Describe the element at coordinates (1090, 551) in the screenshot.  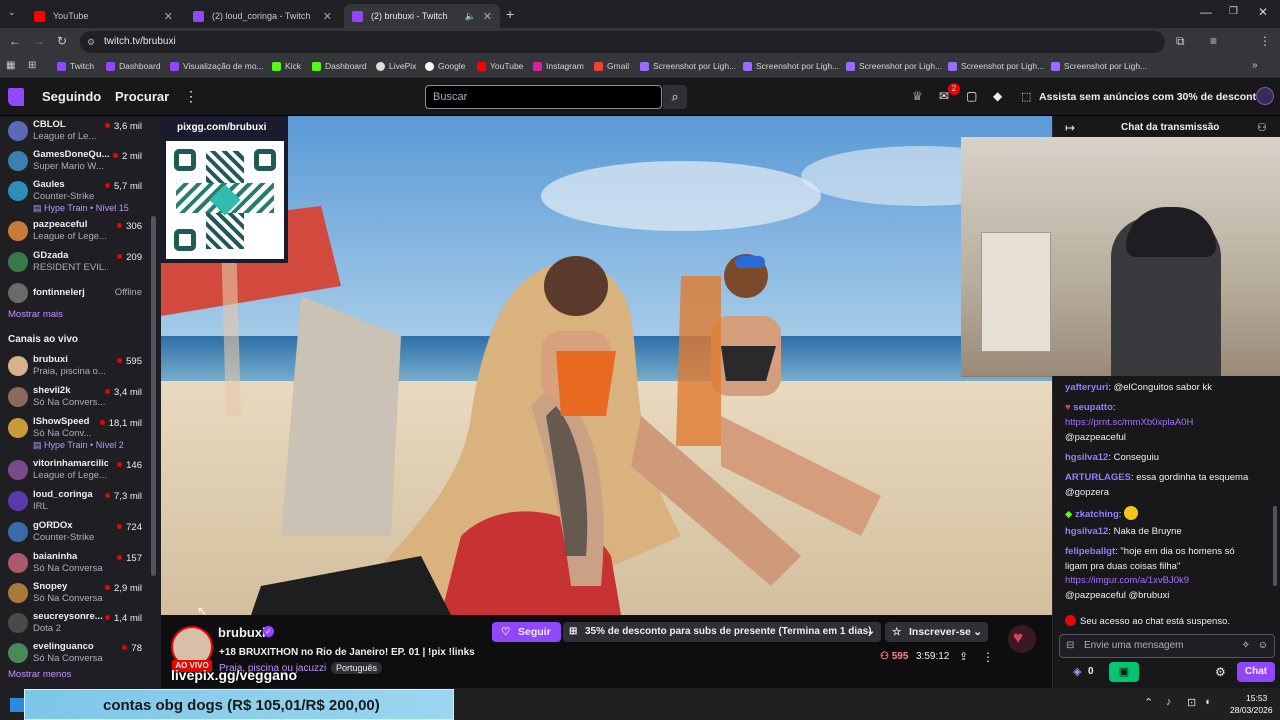
I see `chat-username: felipeballgt` at that location.